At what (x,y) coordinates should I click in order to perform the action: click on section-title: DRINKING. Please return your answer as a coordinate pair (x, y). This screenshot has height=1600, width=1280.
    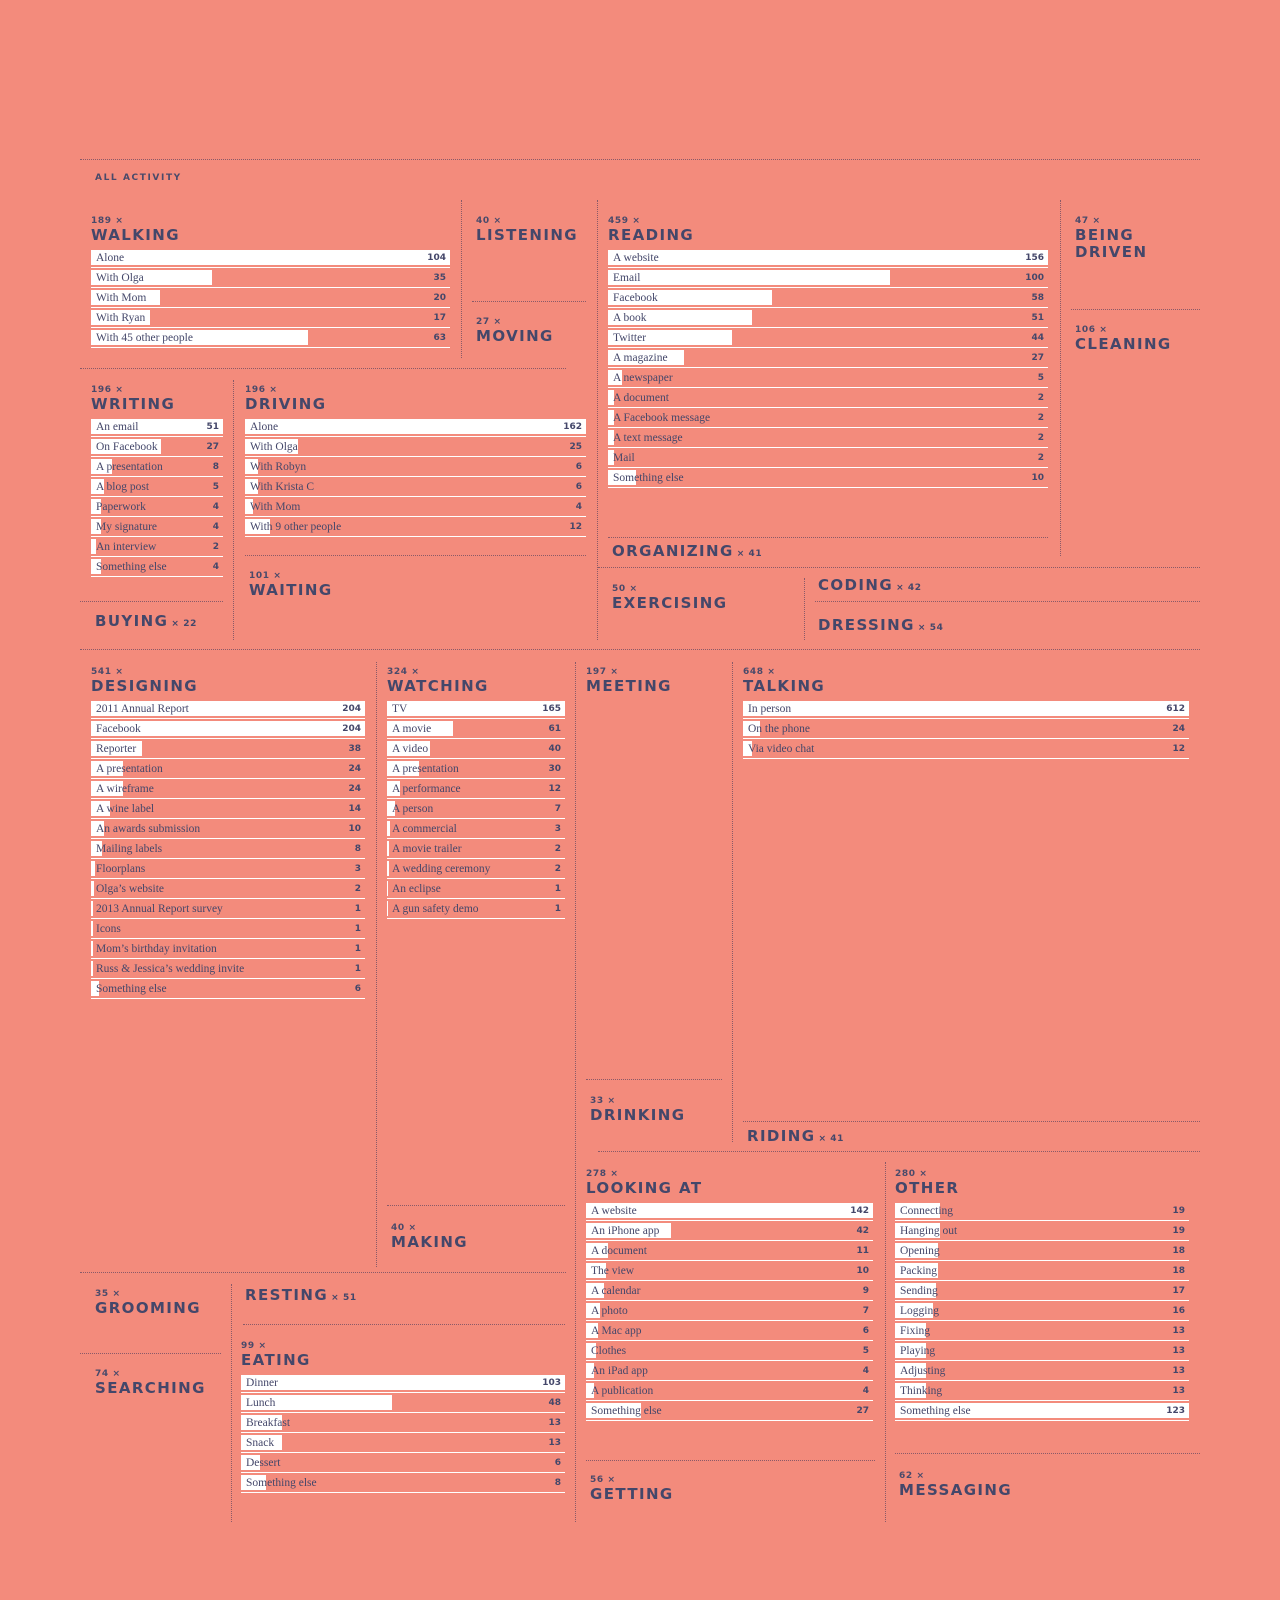
    Looking at the image, I should click on (638, 1115).